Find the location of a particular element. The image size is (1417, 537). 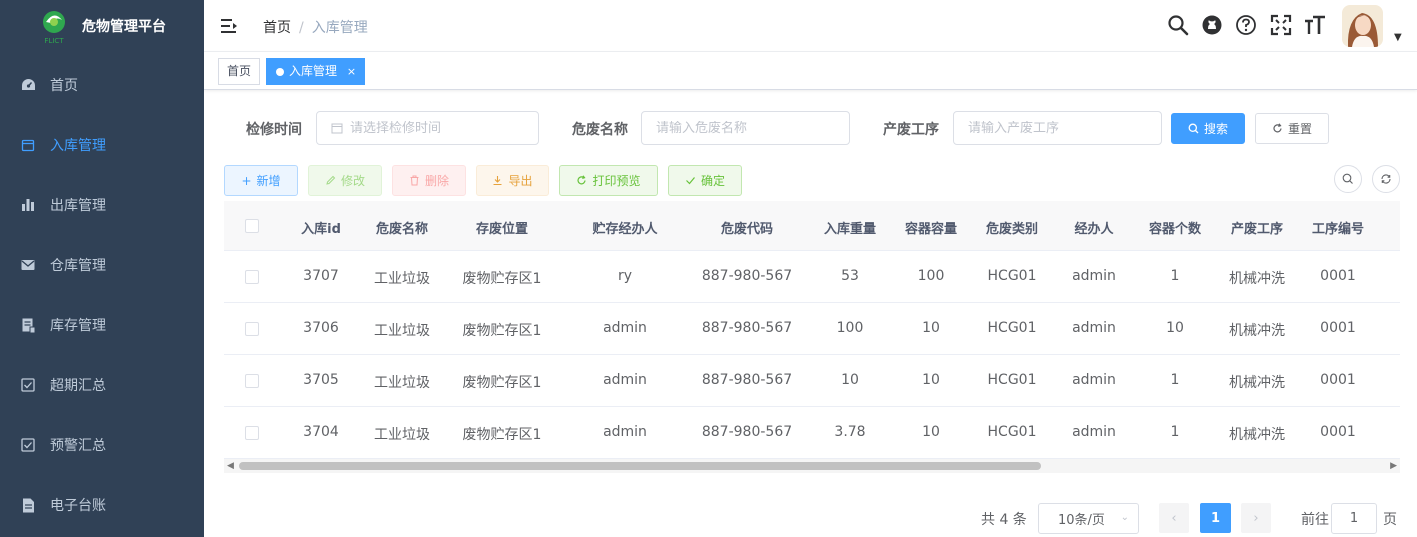

table-cell: 机械冲洗 is located at coordinates (1257, 435).